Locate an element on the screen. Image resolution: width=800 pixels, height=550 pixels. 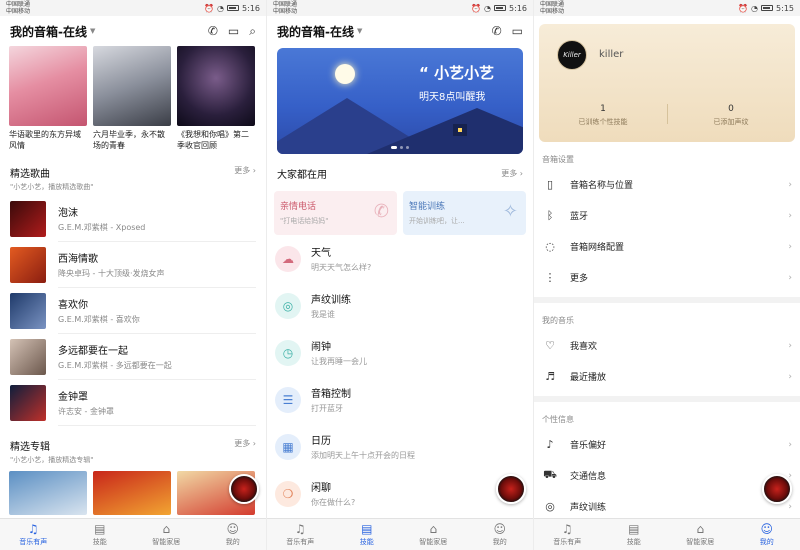
smart-home-icon: ⌂ is located at coordinates (433, 528).